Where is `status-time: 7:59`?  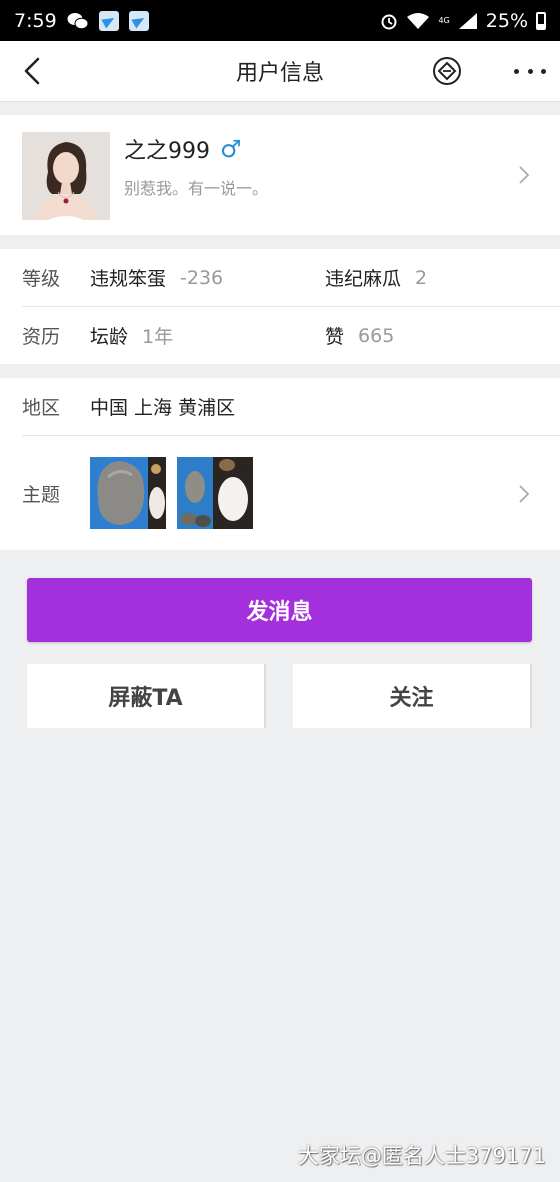 status-time: 7:59 is located at coordinates (35, 20).